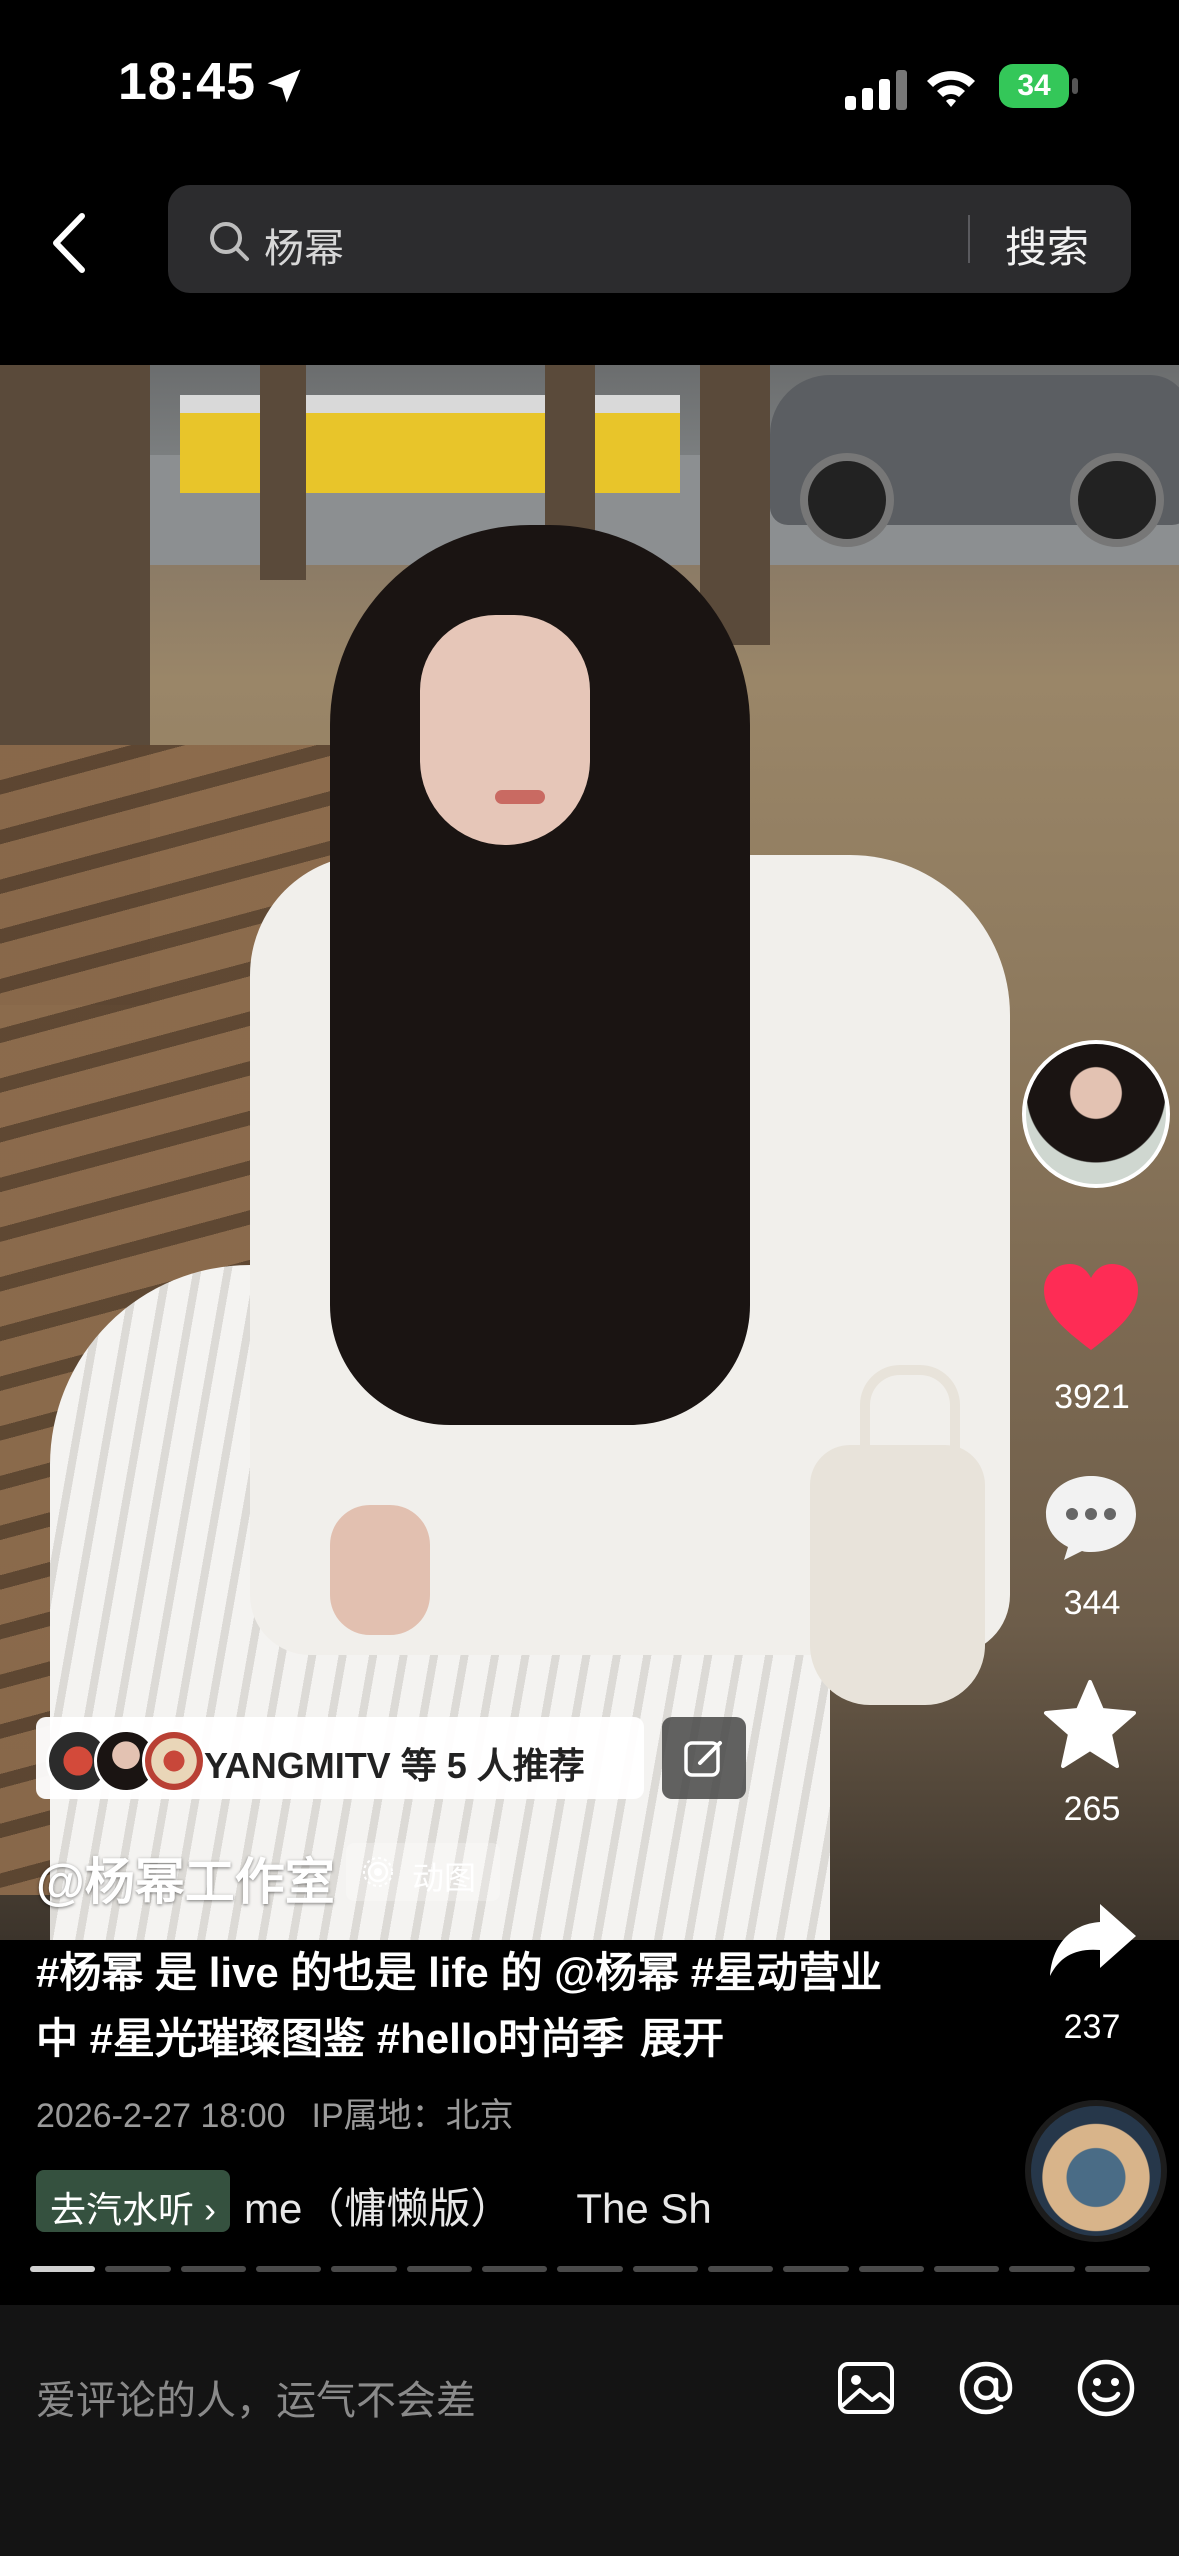 The image size is (1179, 2556). Describe the element at coordinates (1092, 1397) in the screenshot. I see `like-count: 3921` at that location.